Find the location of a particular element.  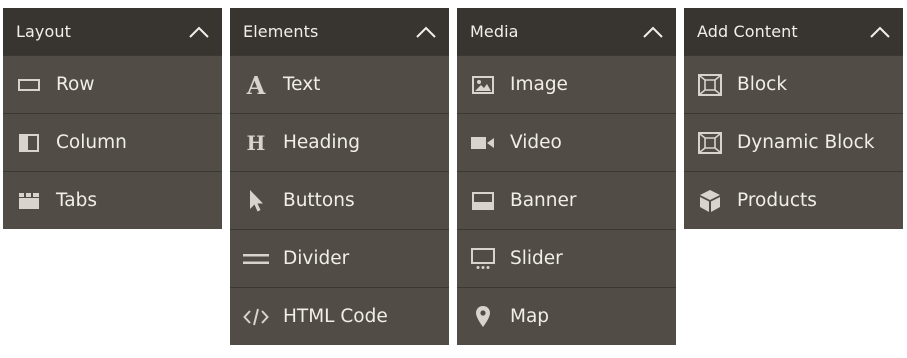

content-item-text: A Text is located at coordinates (339, 84).